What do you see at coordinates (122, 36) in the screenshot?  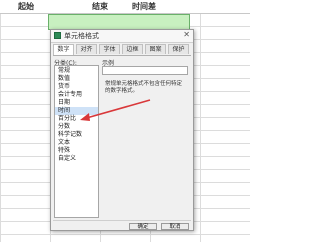 I see `dialog-titlebar: 单元格格式 ✕` at bounding box center [122, 36].